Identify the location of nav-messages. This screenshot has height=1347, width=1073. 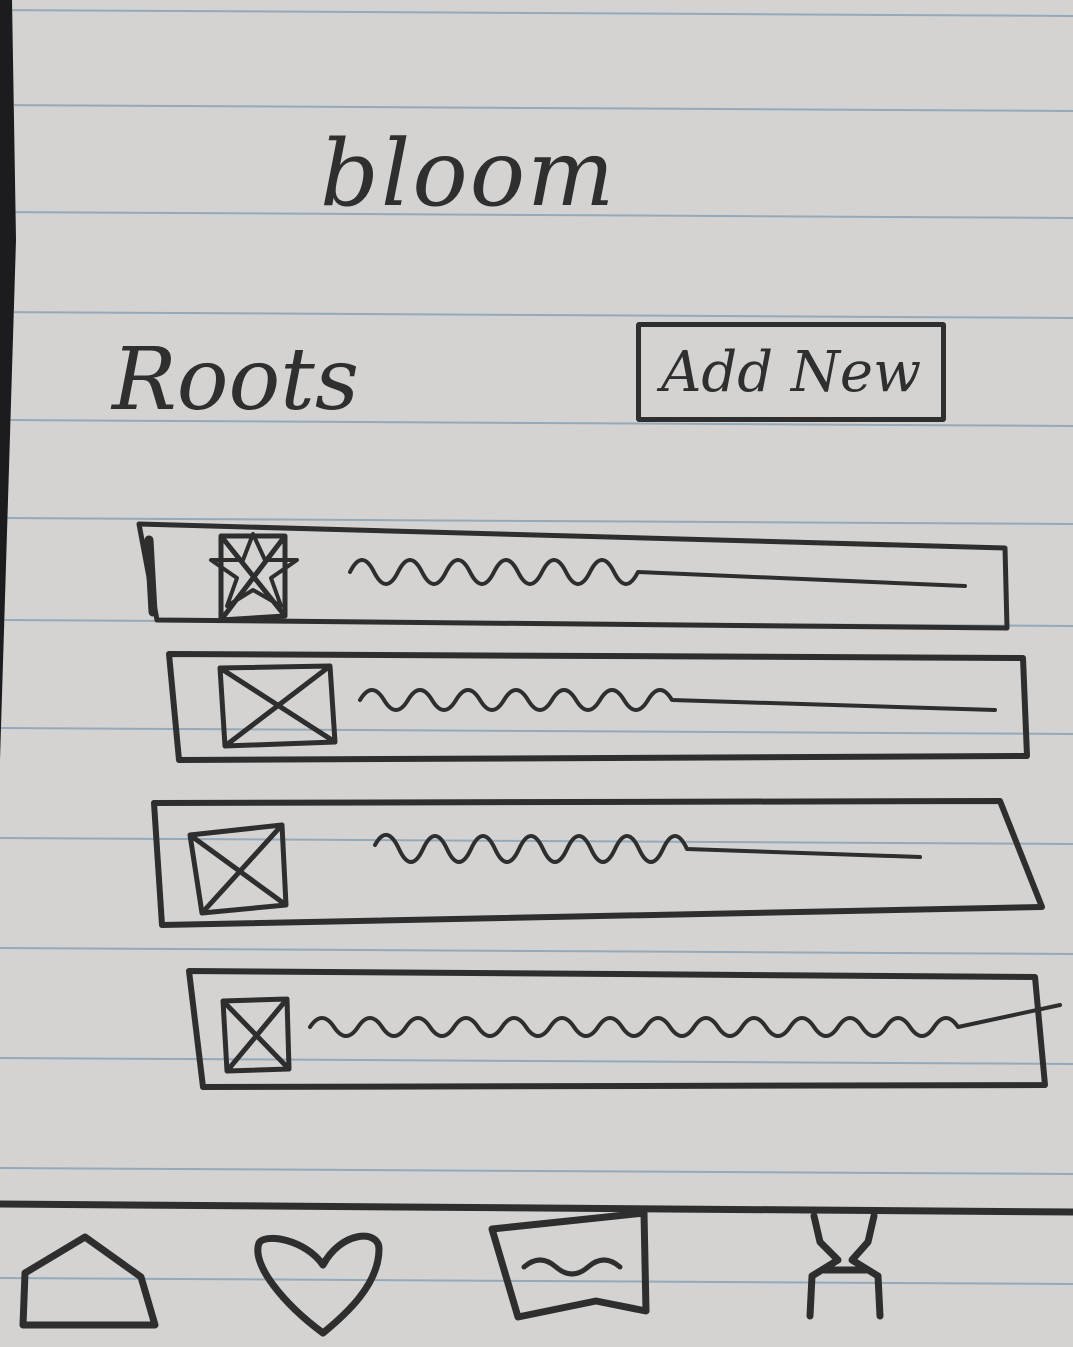
(573, 1265).